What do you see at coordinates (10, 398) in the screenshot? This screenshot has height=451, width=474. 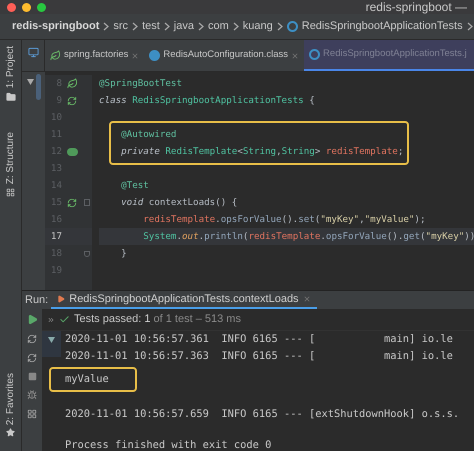 I see `tool-window-tab: 2: Favorites` at bounding box center [10, 398].